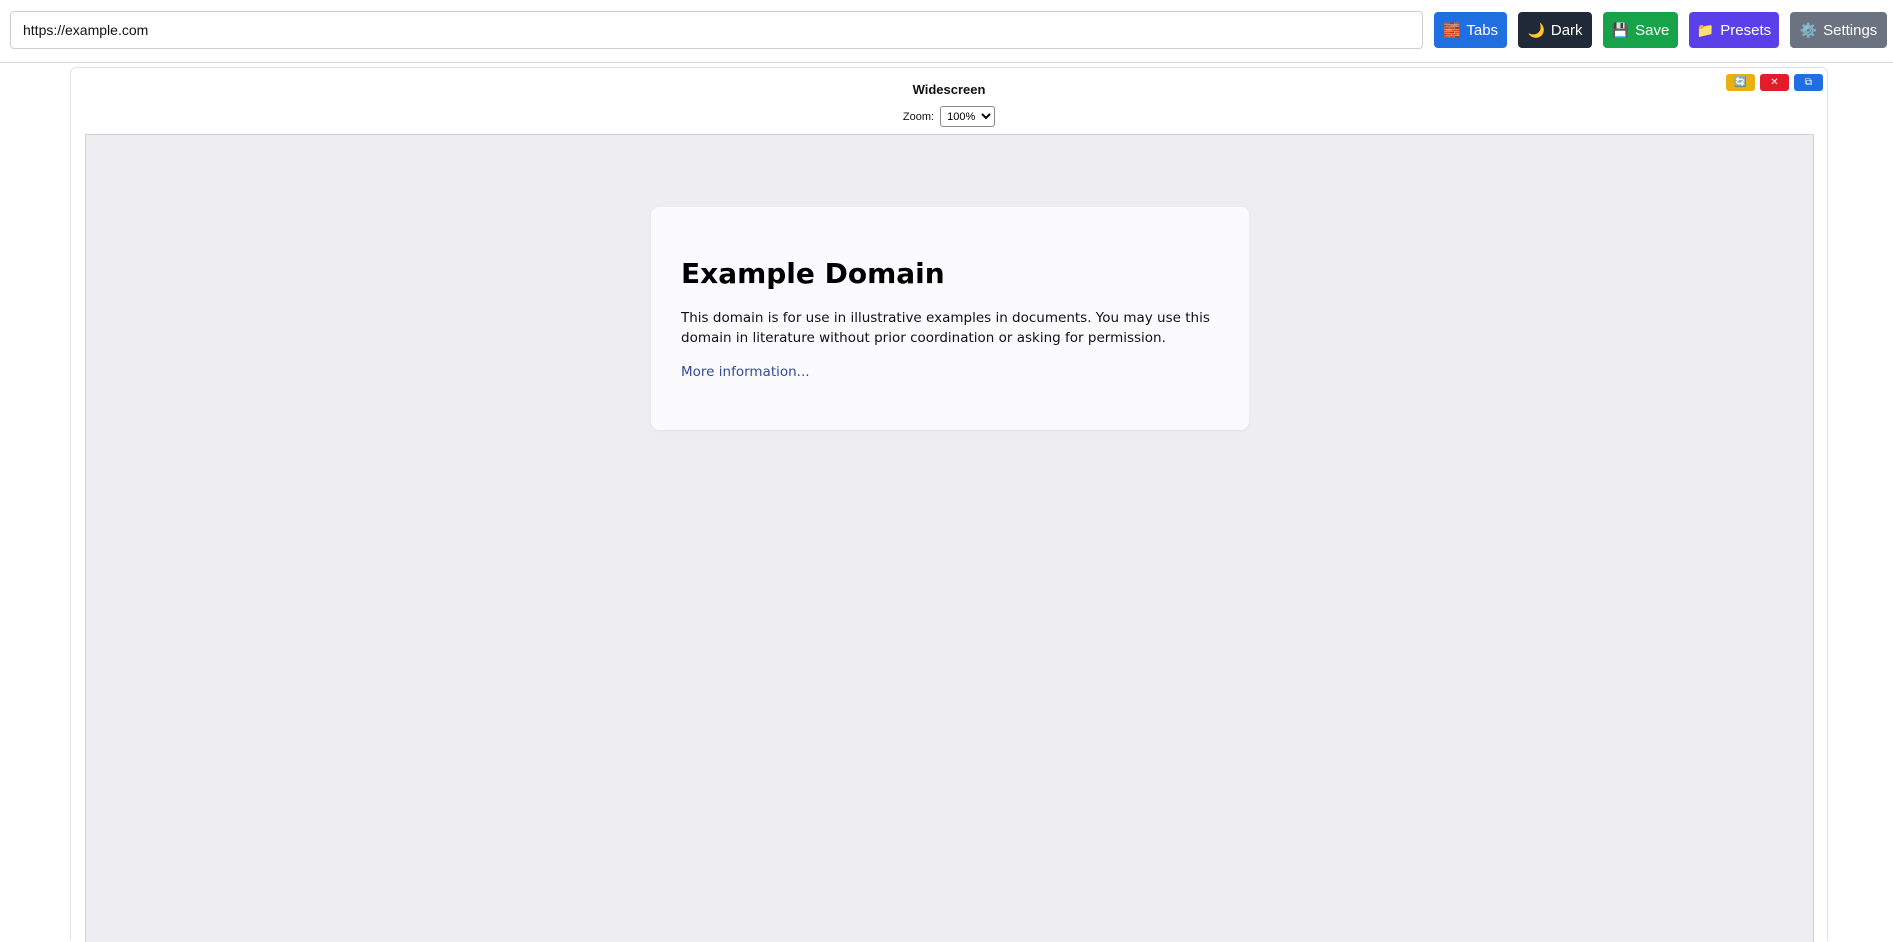  I want to click on dark-button-label: Dark, so click(1566, 30).